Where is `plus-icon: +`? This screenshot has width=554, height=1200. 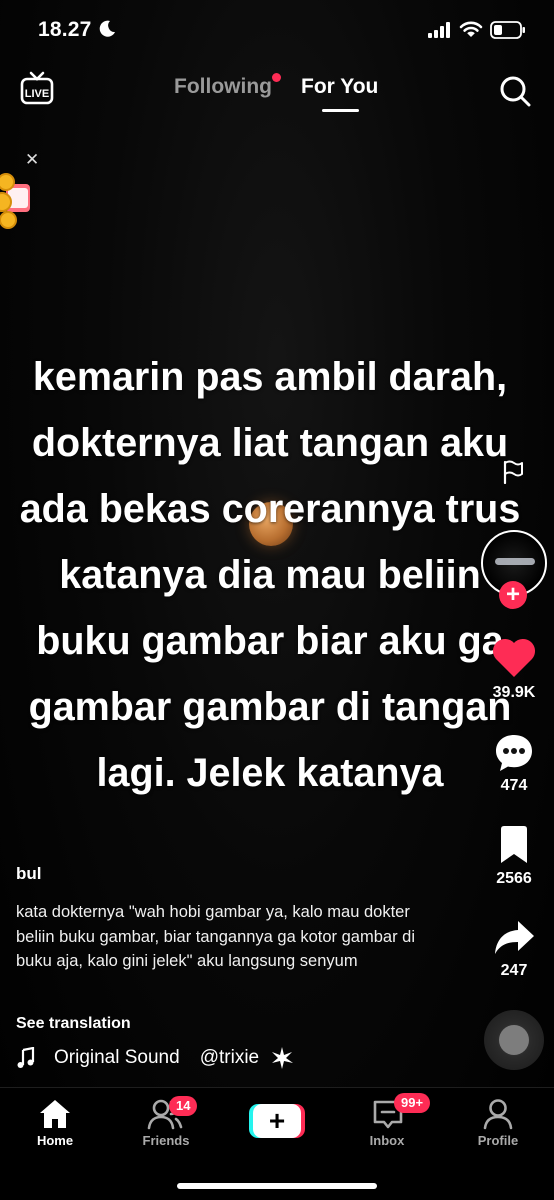 plus-icon: + is located at coordinates (277, 1121).